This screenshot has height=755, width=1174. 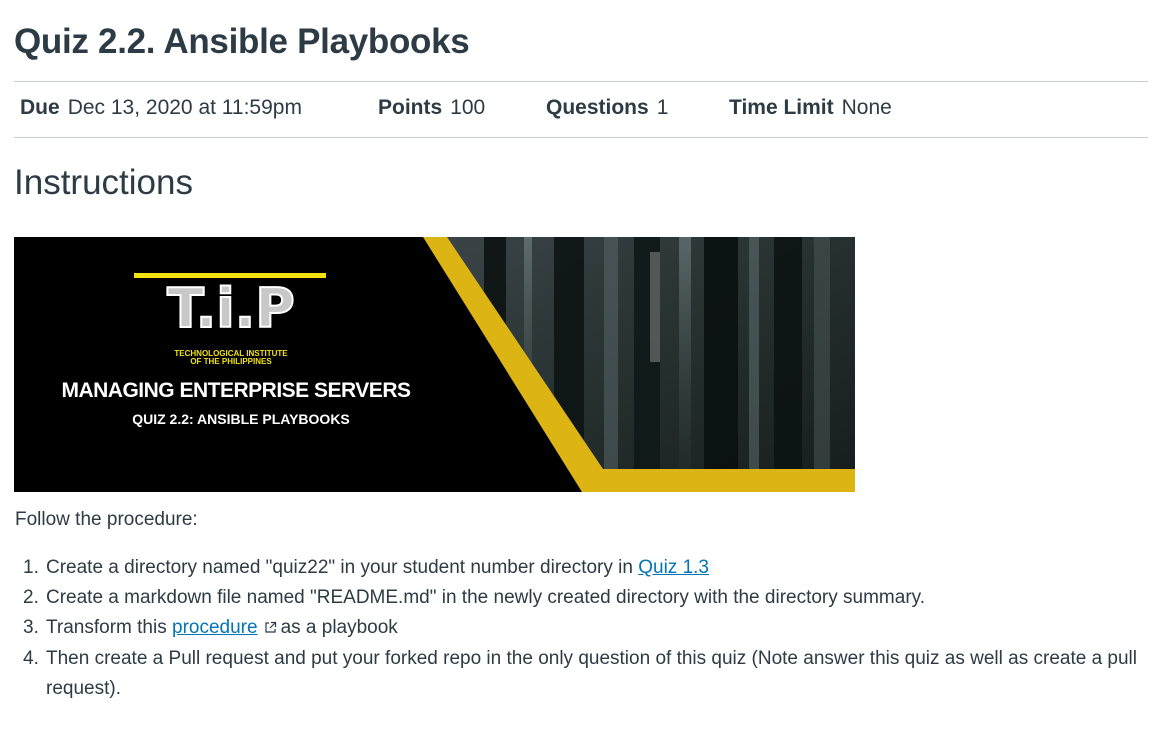 I want to click on due-value: Dec 13, 2020 at 11:59pm, so click(x=184, y=107).